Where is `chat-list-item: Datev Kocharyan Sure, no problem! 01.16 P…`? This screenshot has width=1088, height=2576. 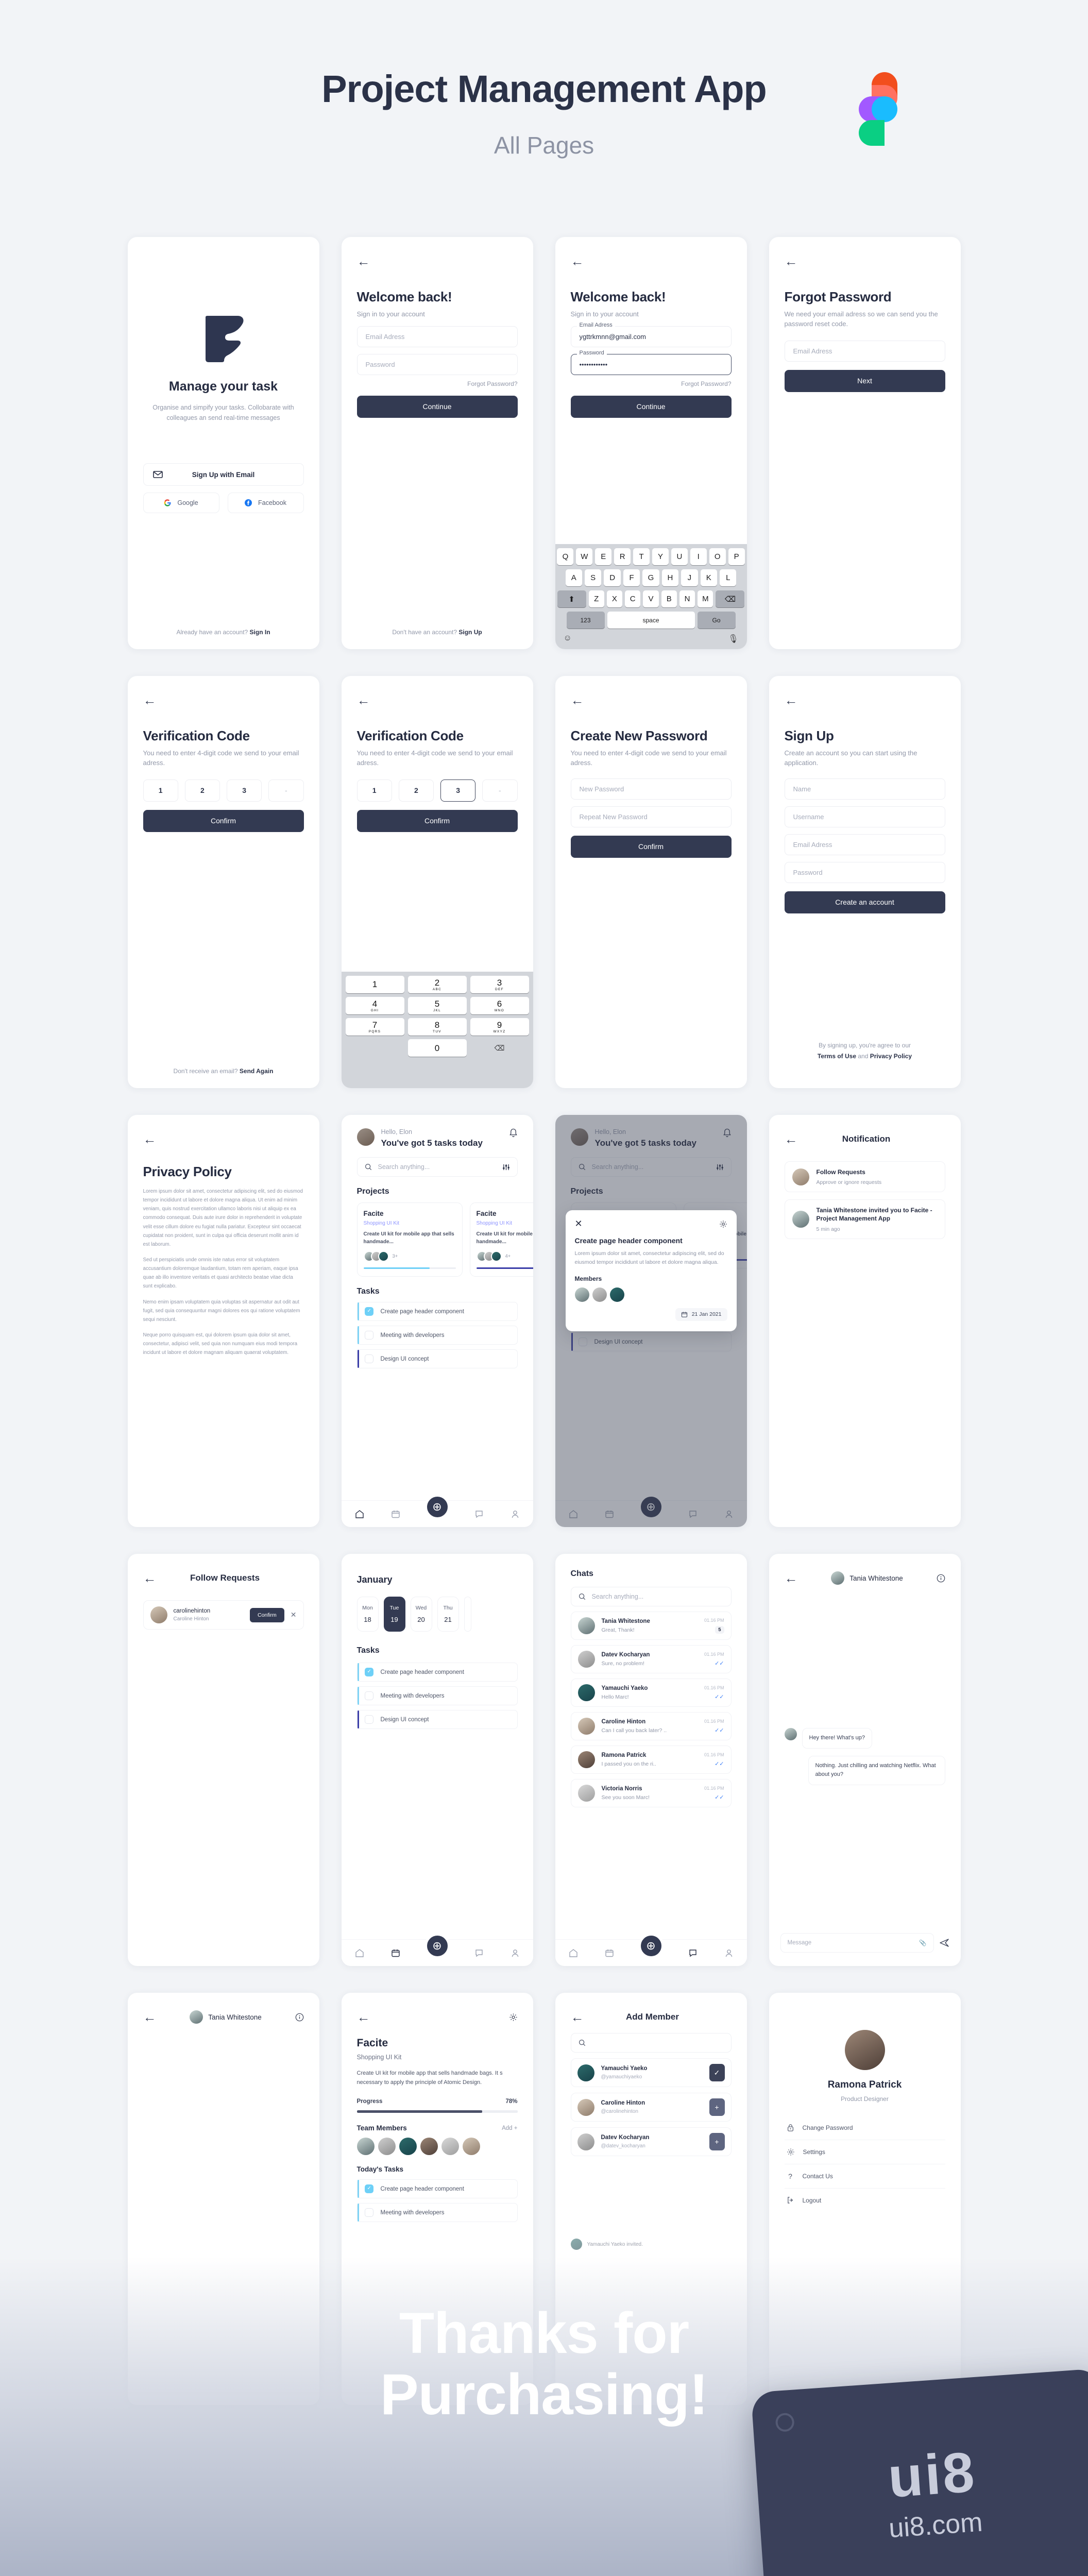 chat-list-item: Datev Kocharyan Sure, no problem! 01.16 P… is located at coordinates (651, 1659).